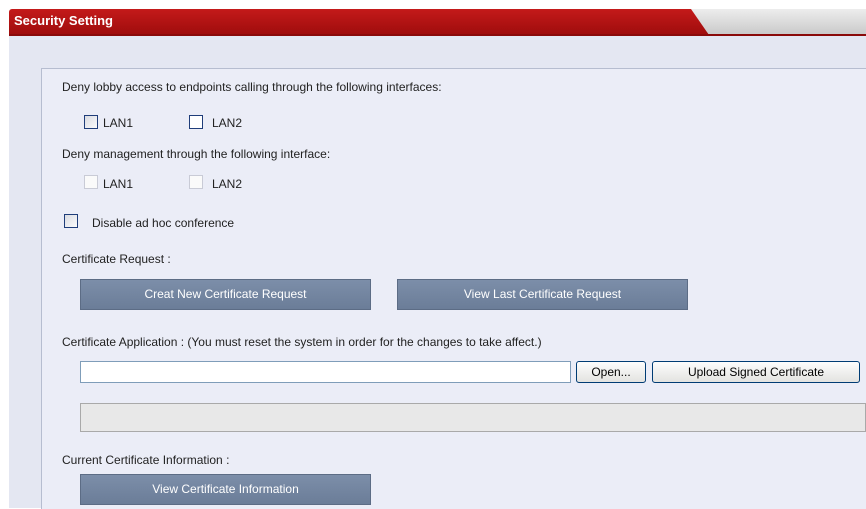  I want to click on certificate-request-label: Certificate Request :, so click(116, 259).